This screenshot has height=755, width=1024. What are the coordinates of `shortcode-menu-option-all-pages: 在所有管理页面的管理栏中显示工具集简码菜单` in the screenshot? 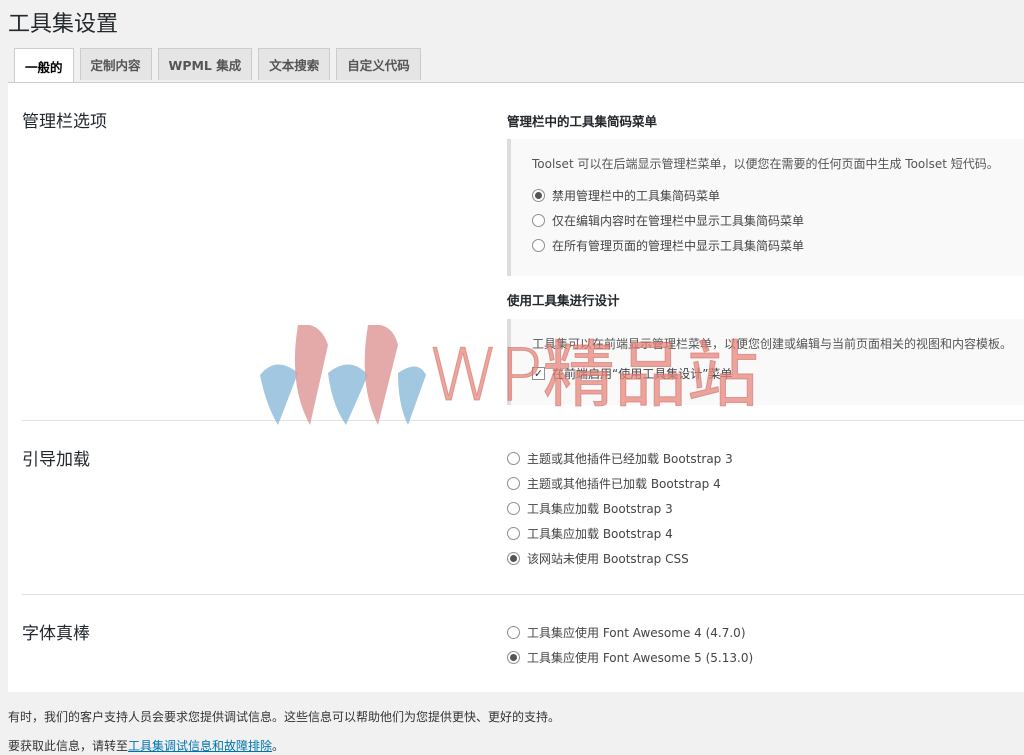 It's located at (668, 245).